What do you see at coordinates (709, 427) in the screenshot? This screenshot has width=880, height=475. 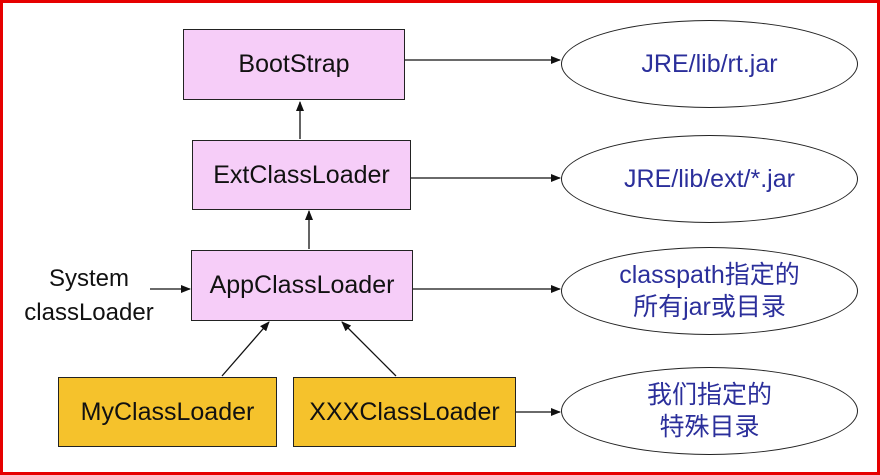 I see `custom-dir-label-line2: 特殊目录` at bounding box center [709, 427].